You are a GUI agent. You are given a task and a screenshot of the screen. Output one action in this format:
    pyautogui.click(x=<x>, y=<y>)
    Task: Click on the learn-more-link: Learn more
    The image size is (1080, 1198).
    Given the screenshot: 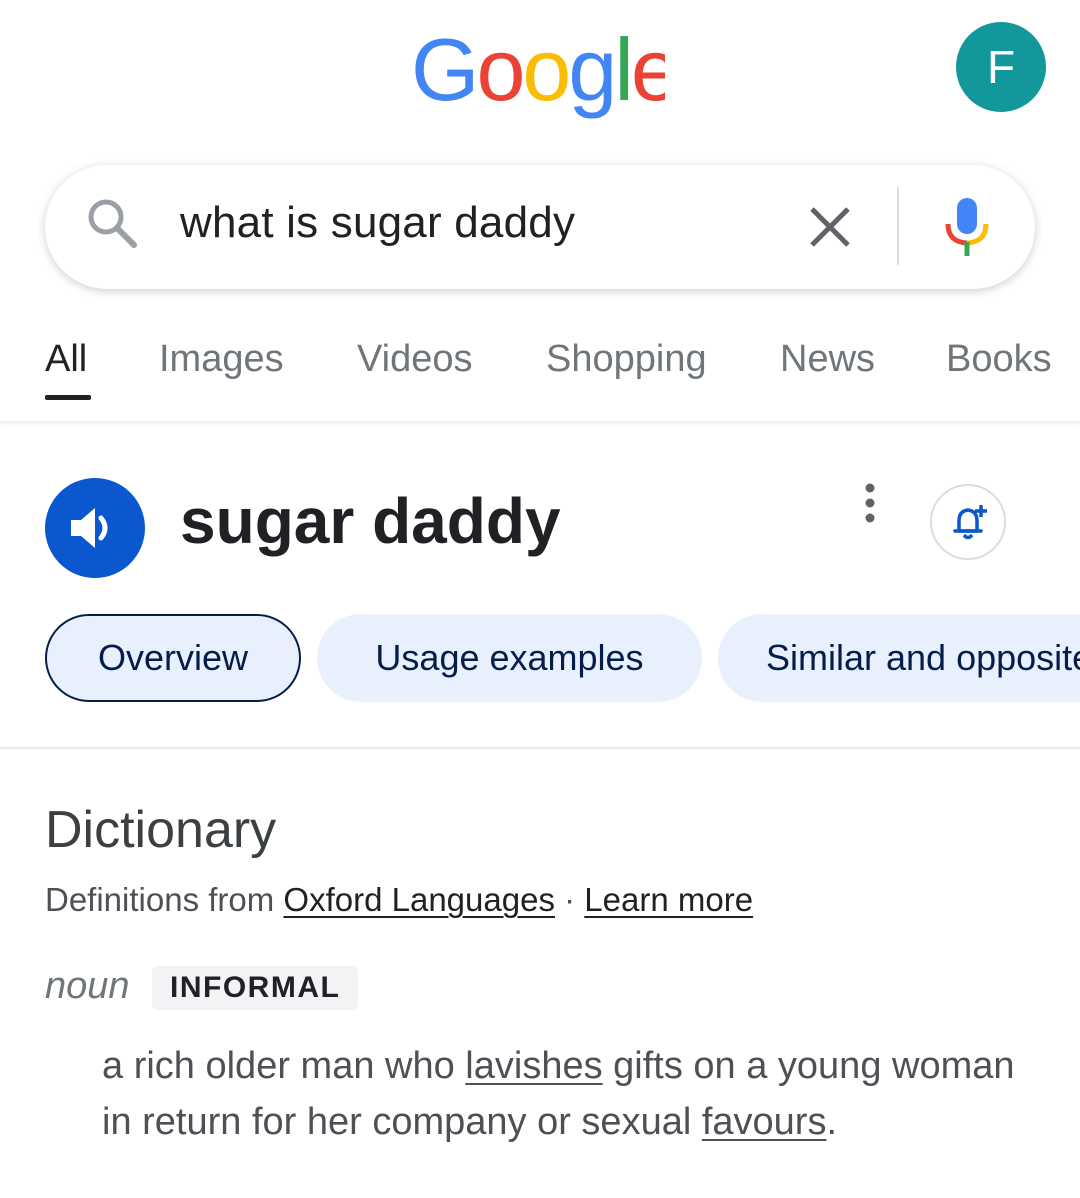 What is the action you would take?
    pyautogui.click(x=668, y=899)
    